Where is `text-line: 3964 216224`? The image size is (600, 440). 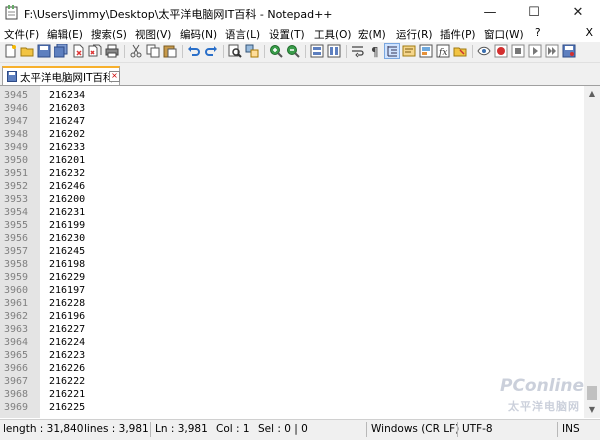
text-line: 3964 216224 is located at coordinates (292, 342).